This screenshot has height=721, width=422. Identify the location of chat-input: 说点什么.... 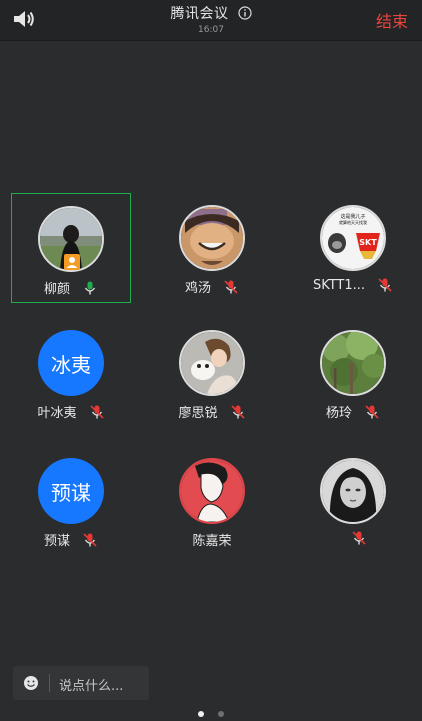
(81, 683).